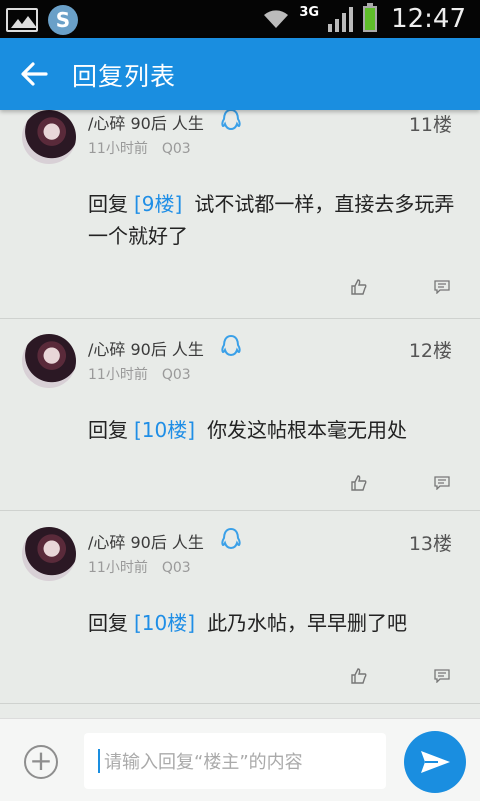 The width and height of the screenshot is (480, 801). Describe the element at coordinates (430, 125) in the screenshot. I see `floor-number: 11楼` at that location.